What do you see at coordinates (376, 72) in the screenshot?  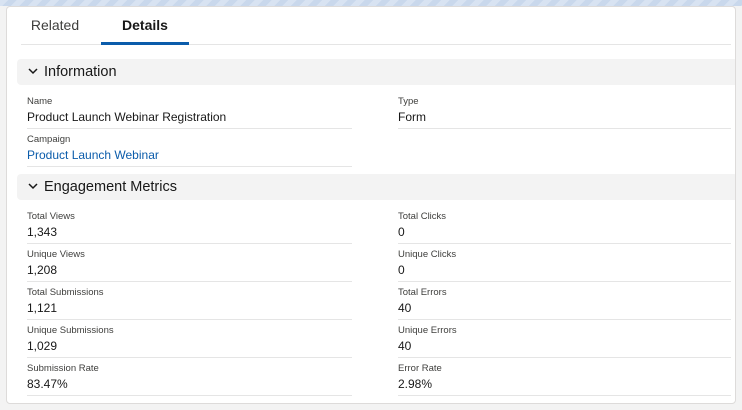 I see `section-information-header: Information` at bounding box center [376, 72].